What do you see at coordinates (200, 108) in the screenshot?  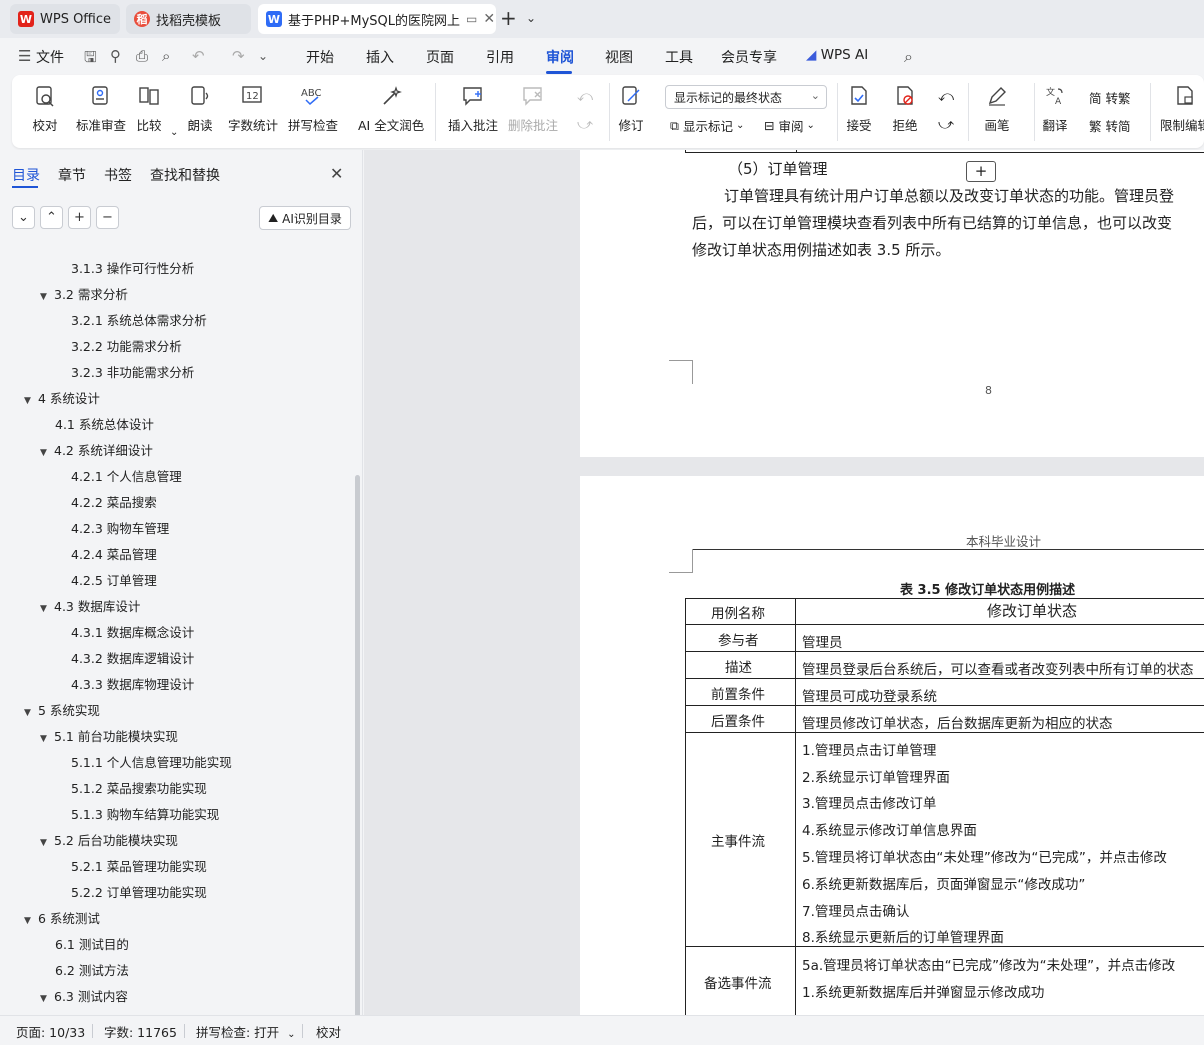 I see `read-aloud-button: 朗读` at bounding box center [200, 108].